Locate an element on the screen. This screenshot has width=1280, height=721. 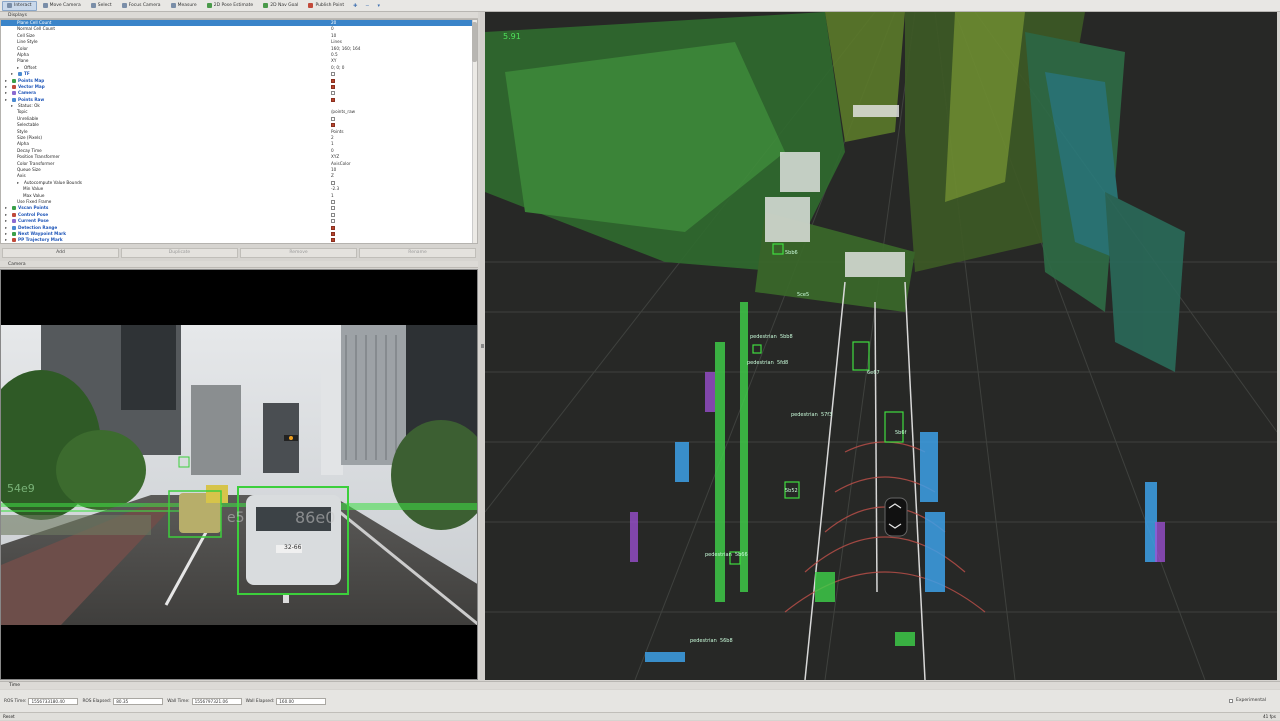
interact-tool: Interact is located at coordinates (19, 5).